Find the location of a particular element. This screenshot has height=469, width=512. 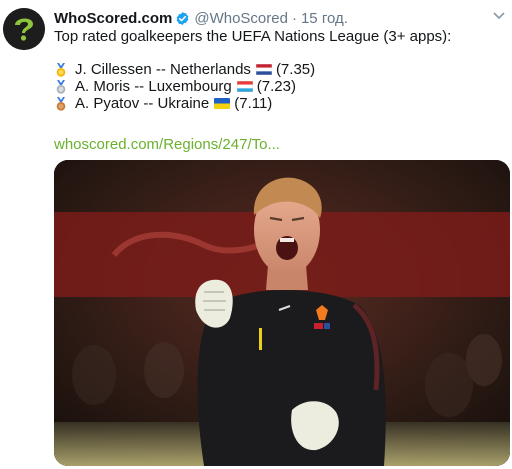

netherlands-flag-icon is located at coordinates (263, 69).